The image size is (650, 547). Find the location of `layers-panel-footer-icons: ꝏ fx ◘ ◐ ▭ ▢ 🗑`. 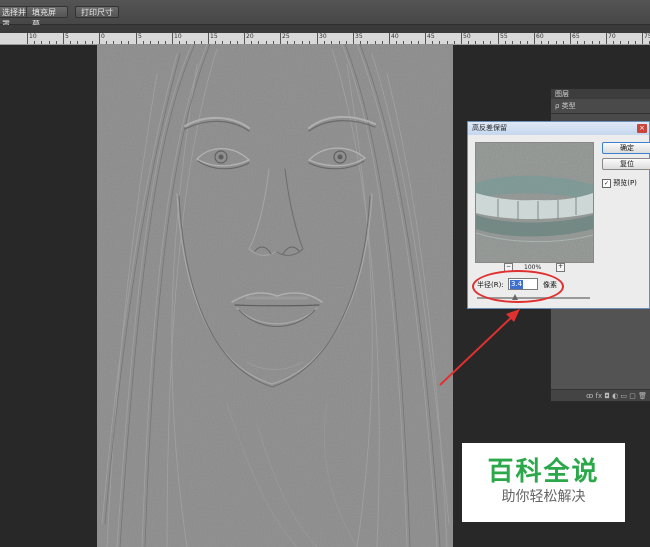

layers-panel-footer-icons: ꝏ fx ◘ ◐ ▭ ▢ 🗑 is located at coordinates (600, 395).